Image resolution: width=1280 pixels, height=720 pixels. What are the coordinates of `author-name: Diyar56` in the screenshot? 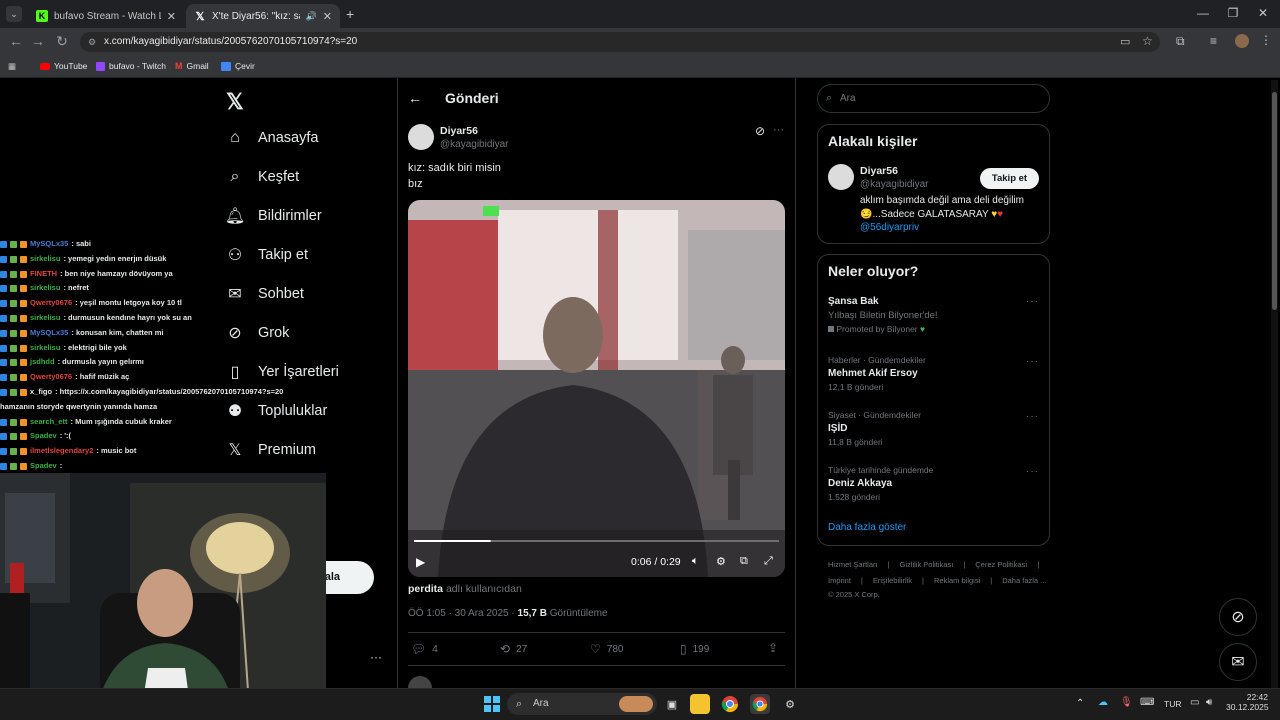 It's located at (459, 131).